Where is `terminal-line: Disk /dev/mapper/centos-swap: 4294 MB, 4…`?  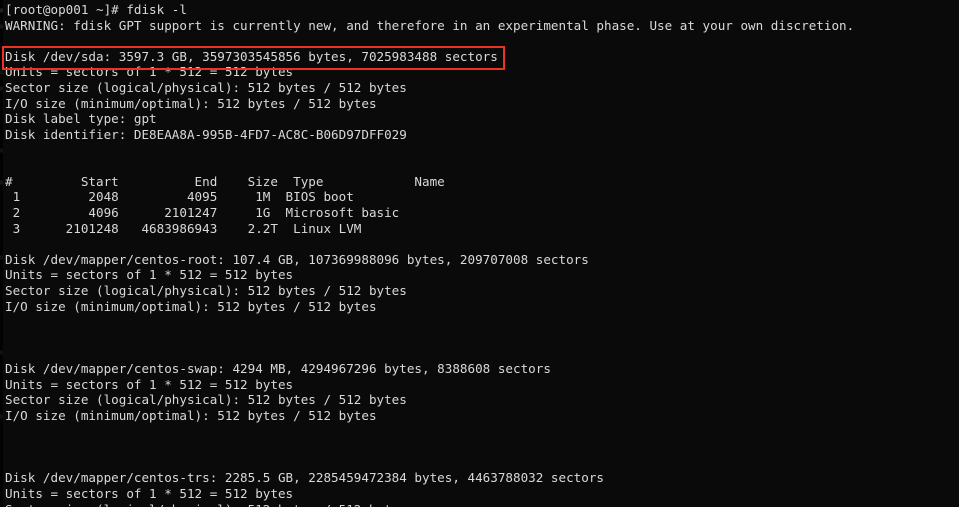
terminal-line: Disk /dev/mapper/centos-swap: 4294 MB, 4… is located at coordinates (278, 369).